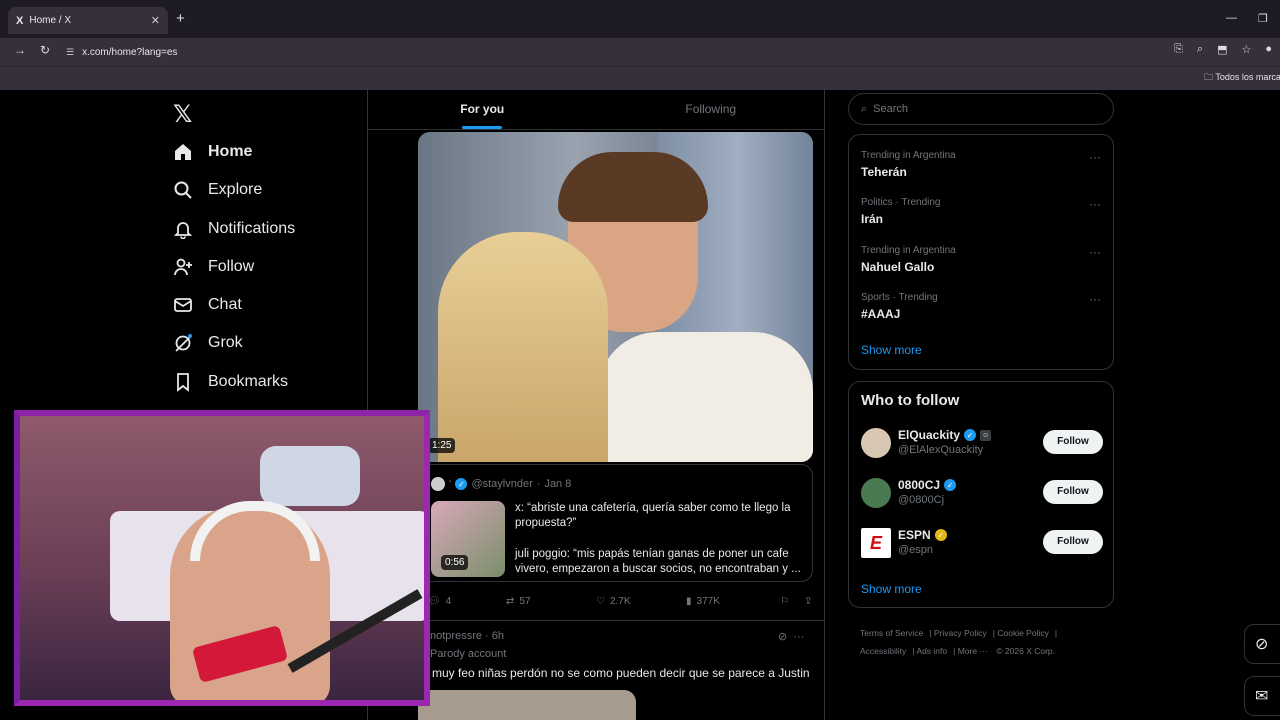  I want to click on timeline-tabs: For you Following, so click(596, 110).